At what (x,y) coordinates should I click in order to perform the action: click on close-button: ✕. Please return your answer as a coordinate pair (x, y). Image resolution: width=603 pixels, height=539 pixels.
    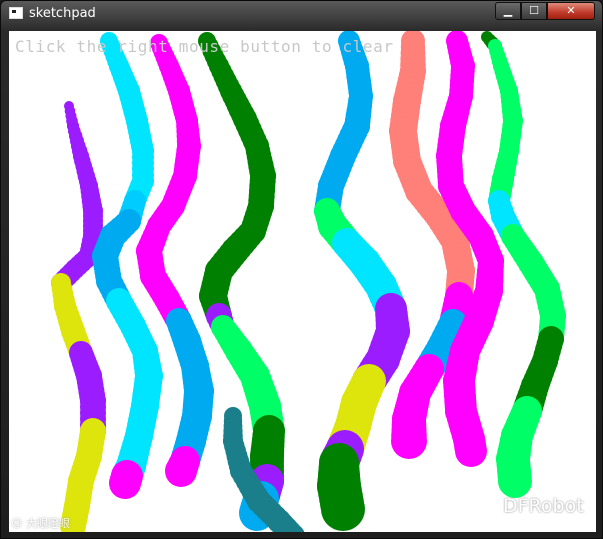
    Looking at the image, I should click on (571, 11).